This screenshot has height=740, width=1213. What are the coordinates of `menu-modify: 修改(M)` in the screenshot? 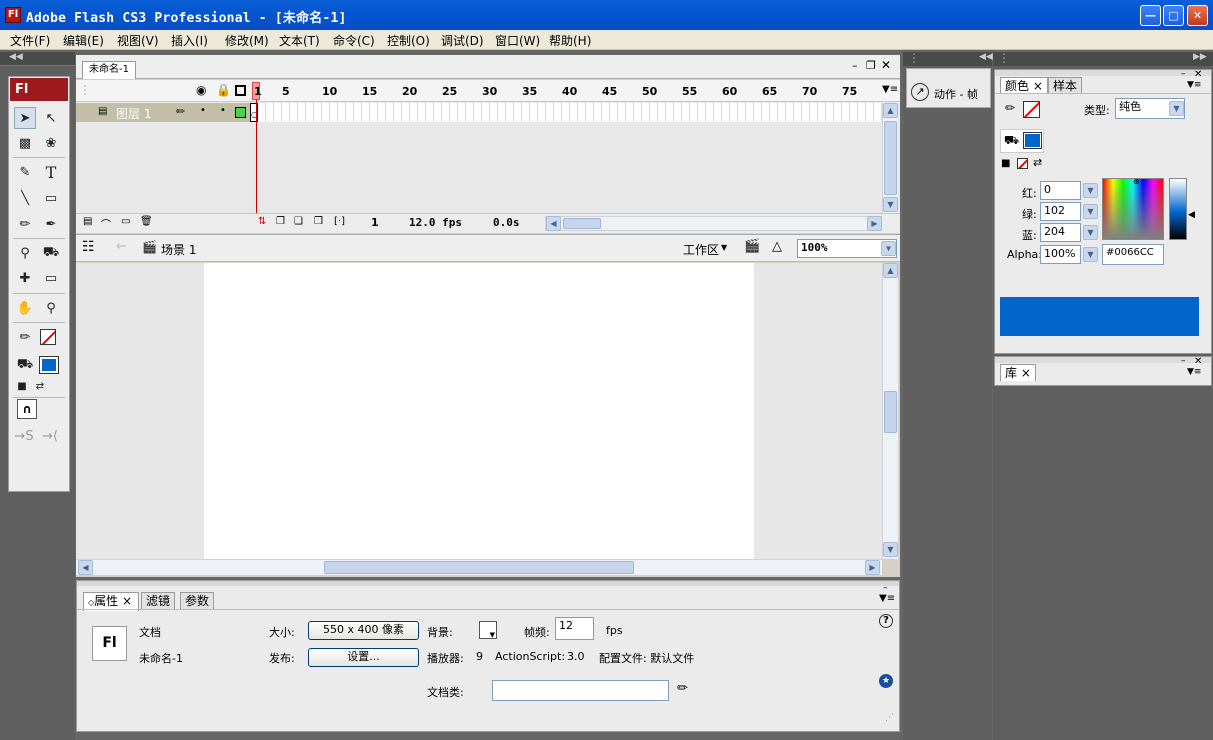 It's located at (247, 40).